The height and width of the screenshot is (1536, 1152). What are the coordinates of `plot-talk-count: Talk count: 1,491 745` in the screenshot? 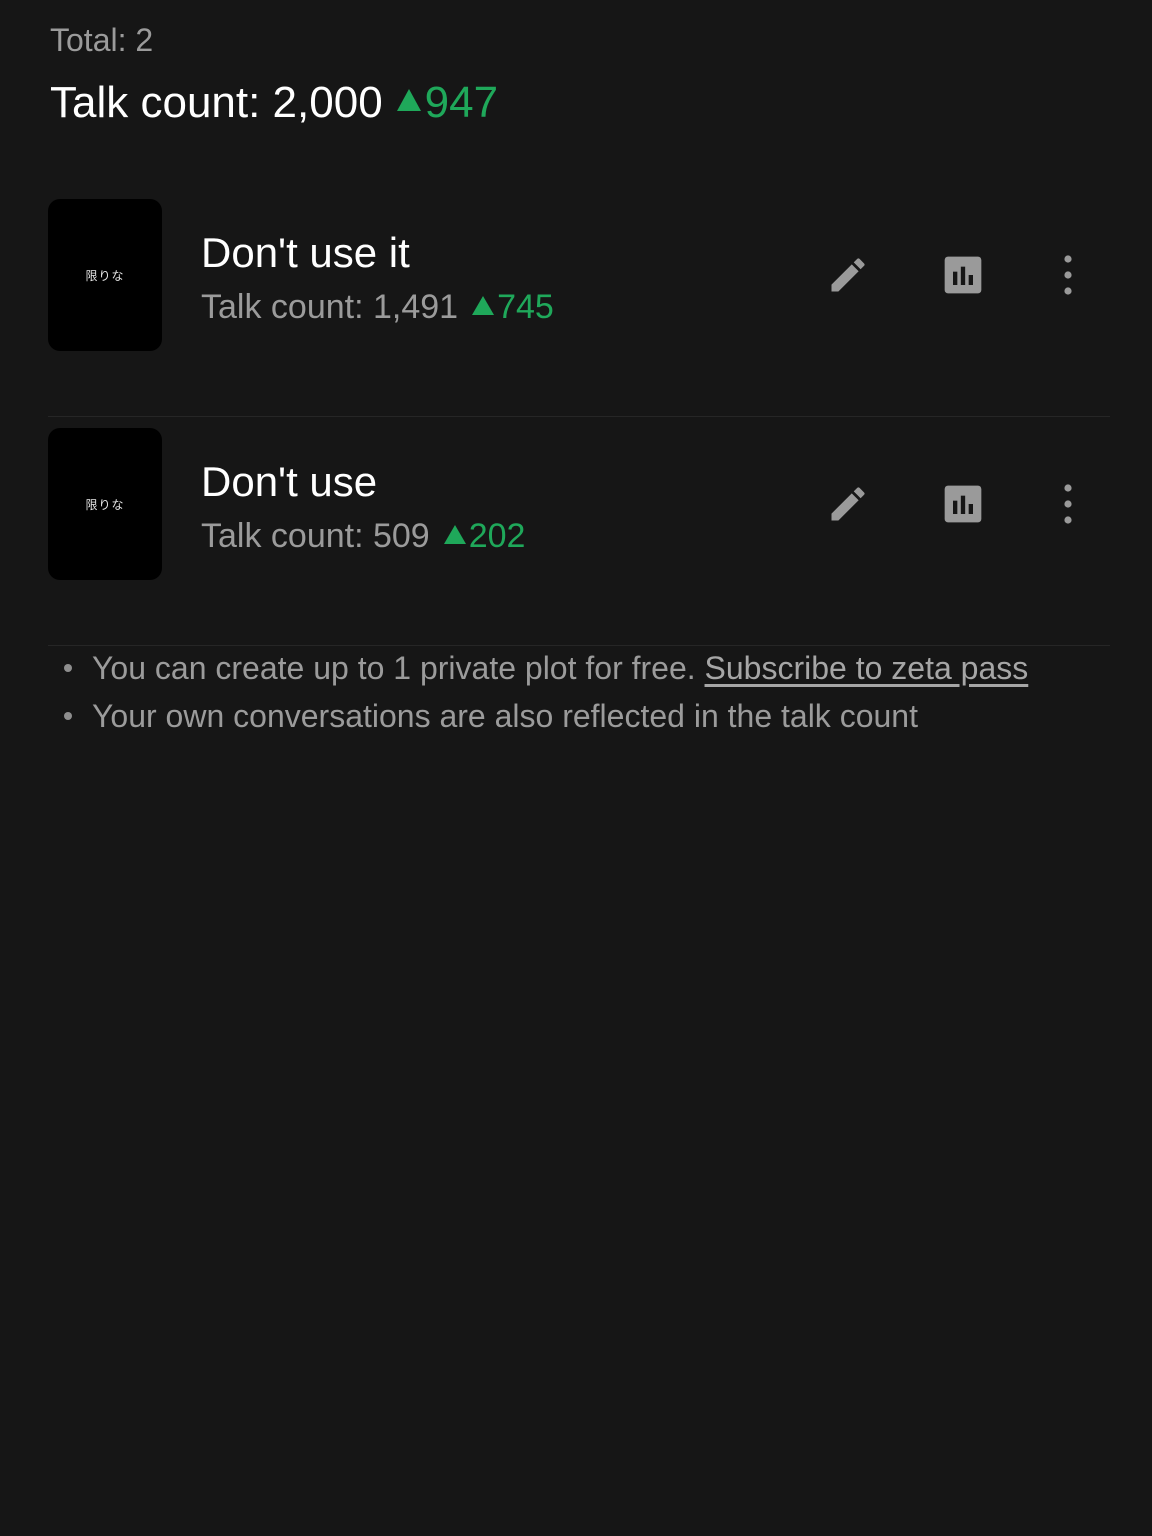 It's located at (377, 307).